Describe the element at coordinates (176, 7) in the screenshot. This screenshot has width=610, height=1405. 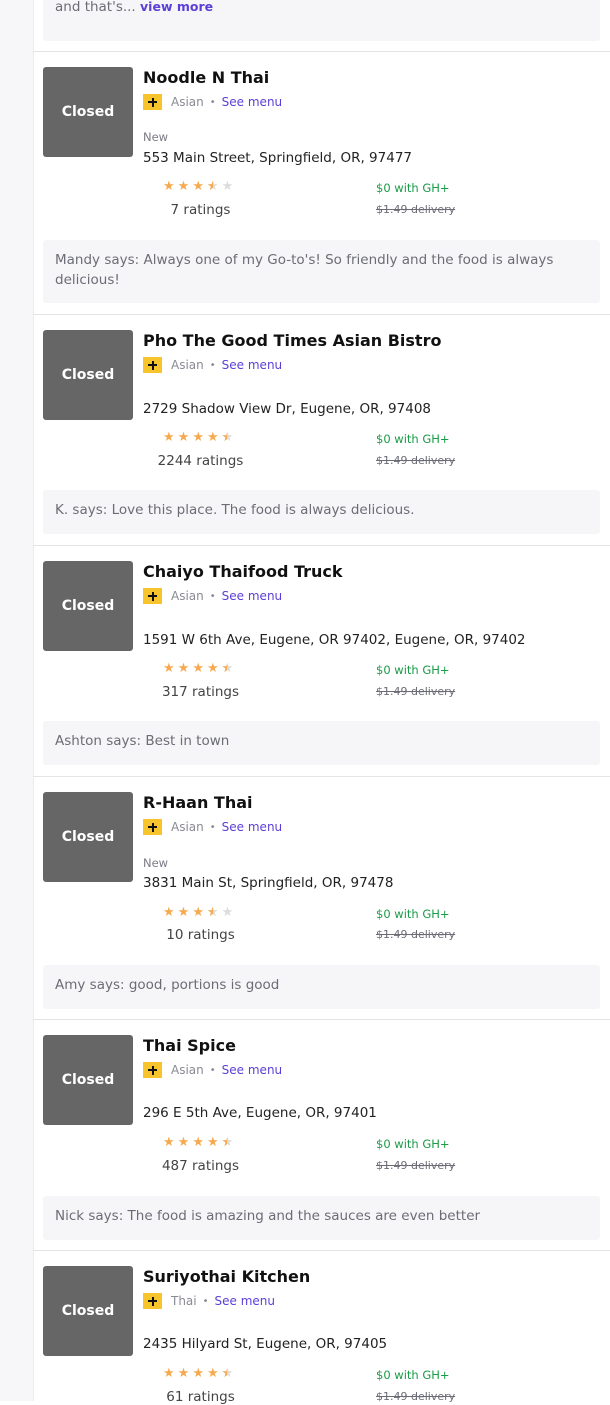
I see `view-more-link: view more` at that location.